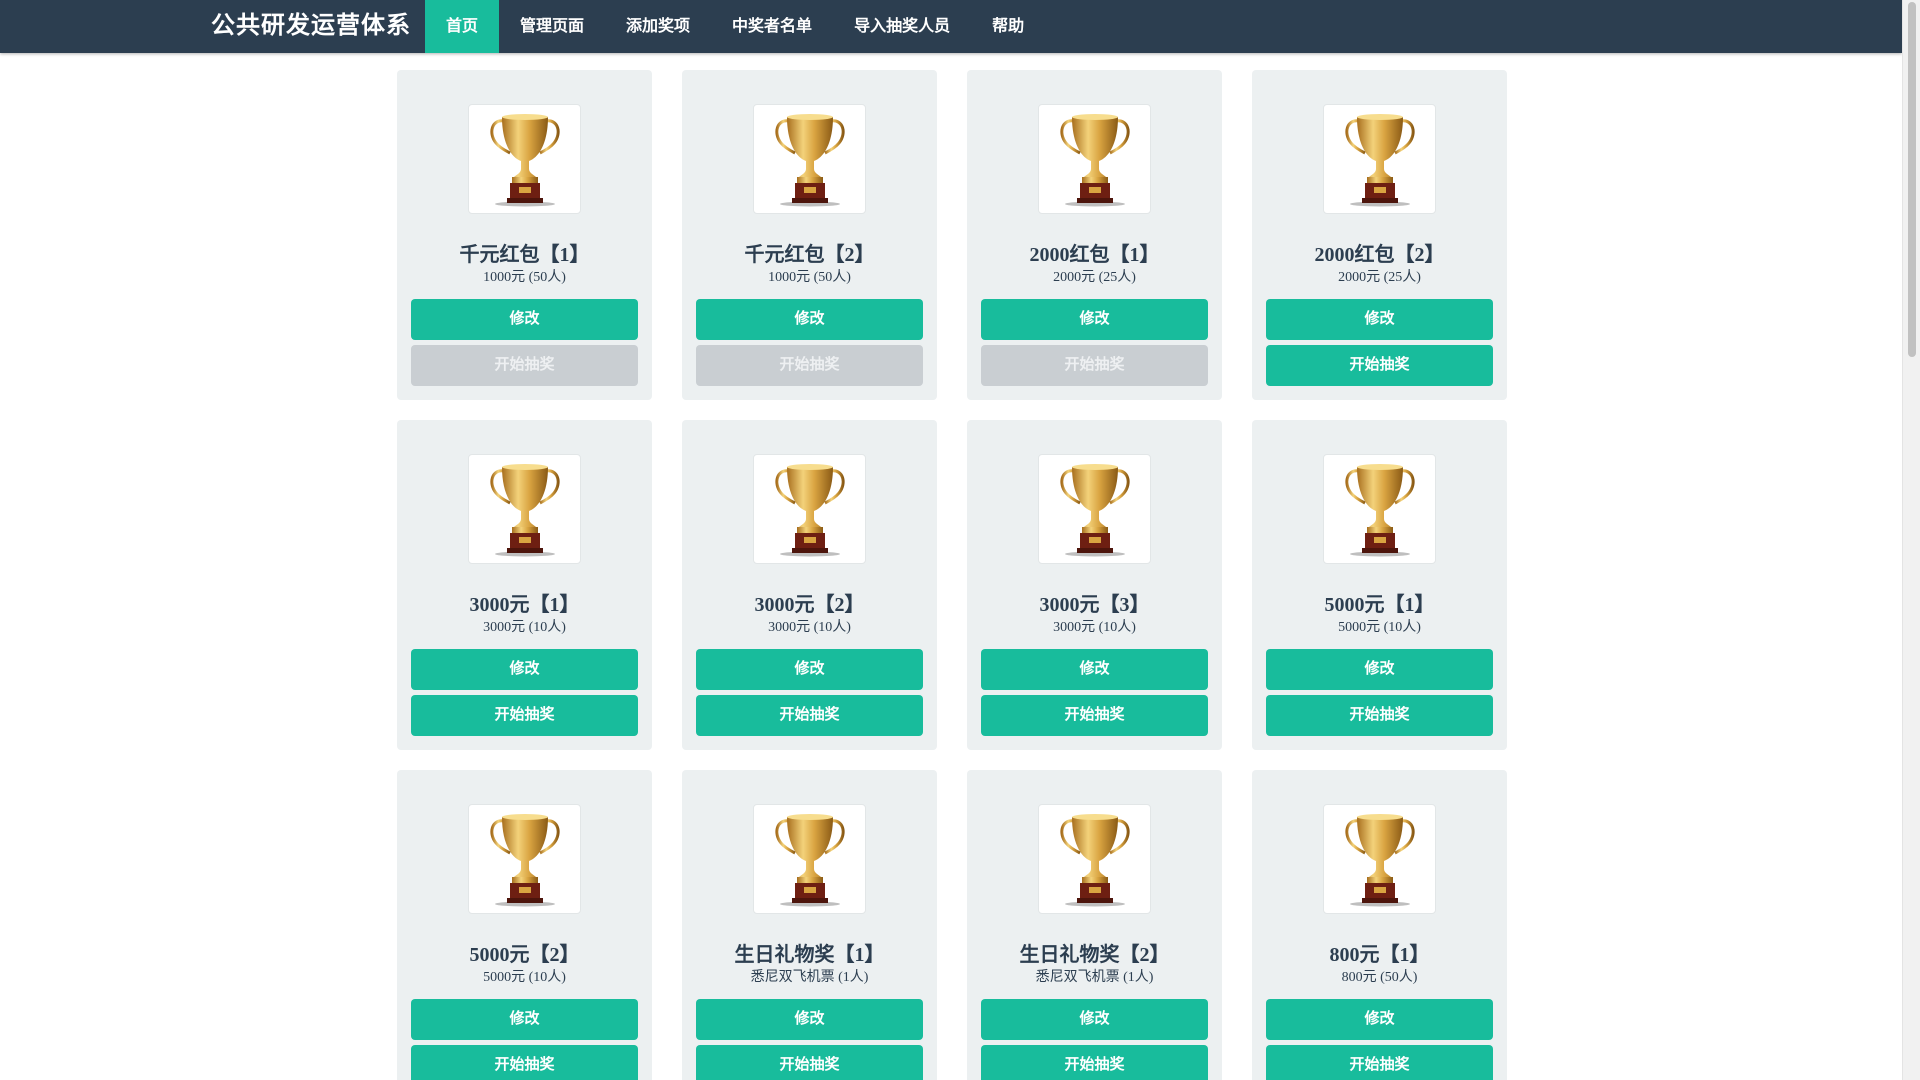 This screenshot has width=1920, height=1080. I want to click on prize-title: 生日礼物奖【1】, so click(809, 955).